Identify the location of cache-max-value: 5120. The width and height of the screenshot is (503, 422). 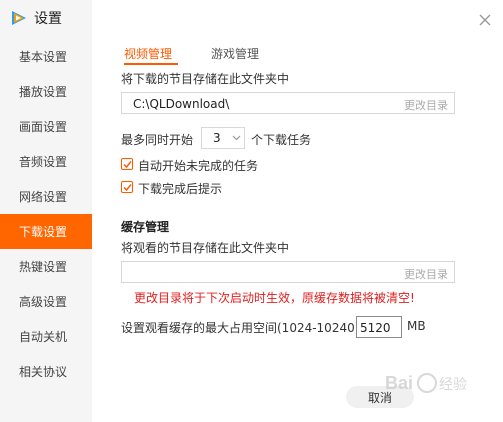
(375, 328).